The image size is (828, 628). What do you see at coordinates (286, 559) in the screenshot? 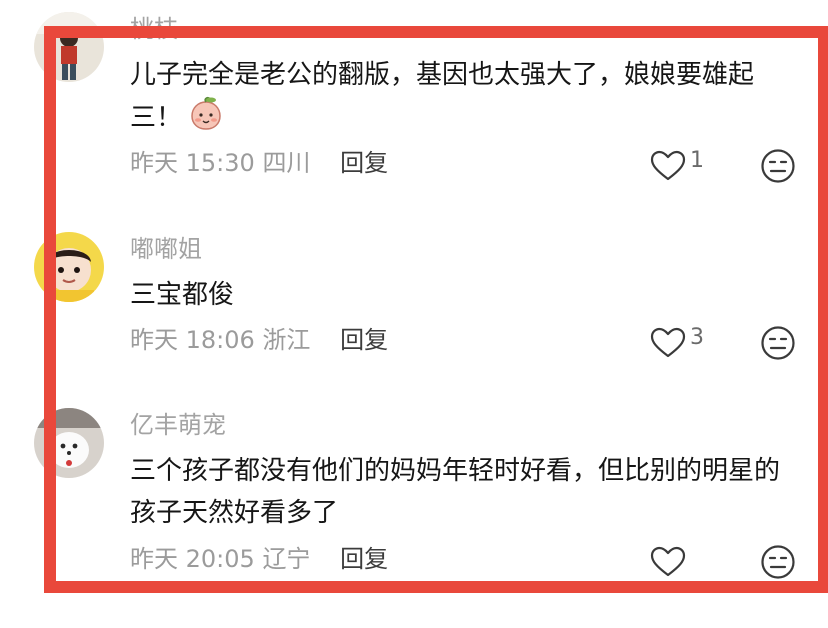
I see `comment-location: 辽宁` at bounding box center [286, 559].